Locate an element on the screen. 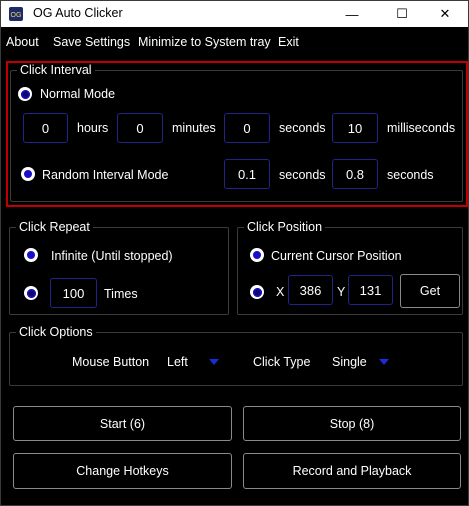  close-button: ✕ is located at coordinates (445, 14).